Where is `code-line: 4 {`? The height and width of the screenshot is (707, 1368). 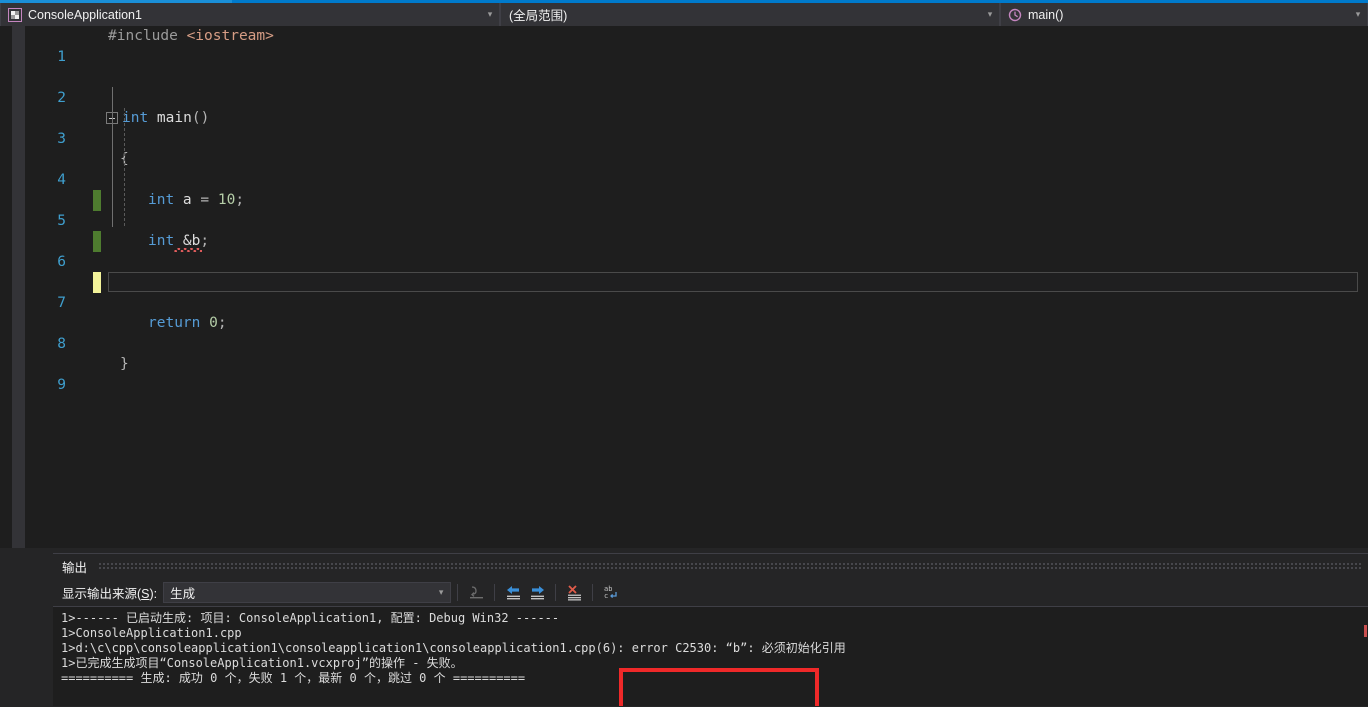
code-line: 4 { is located at coordinates (684, 168).